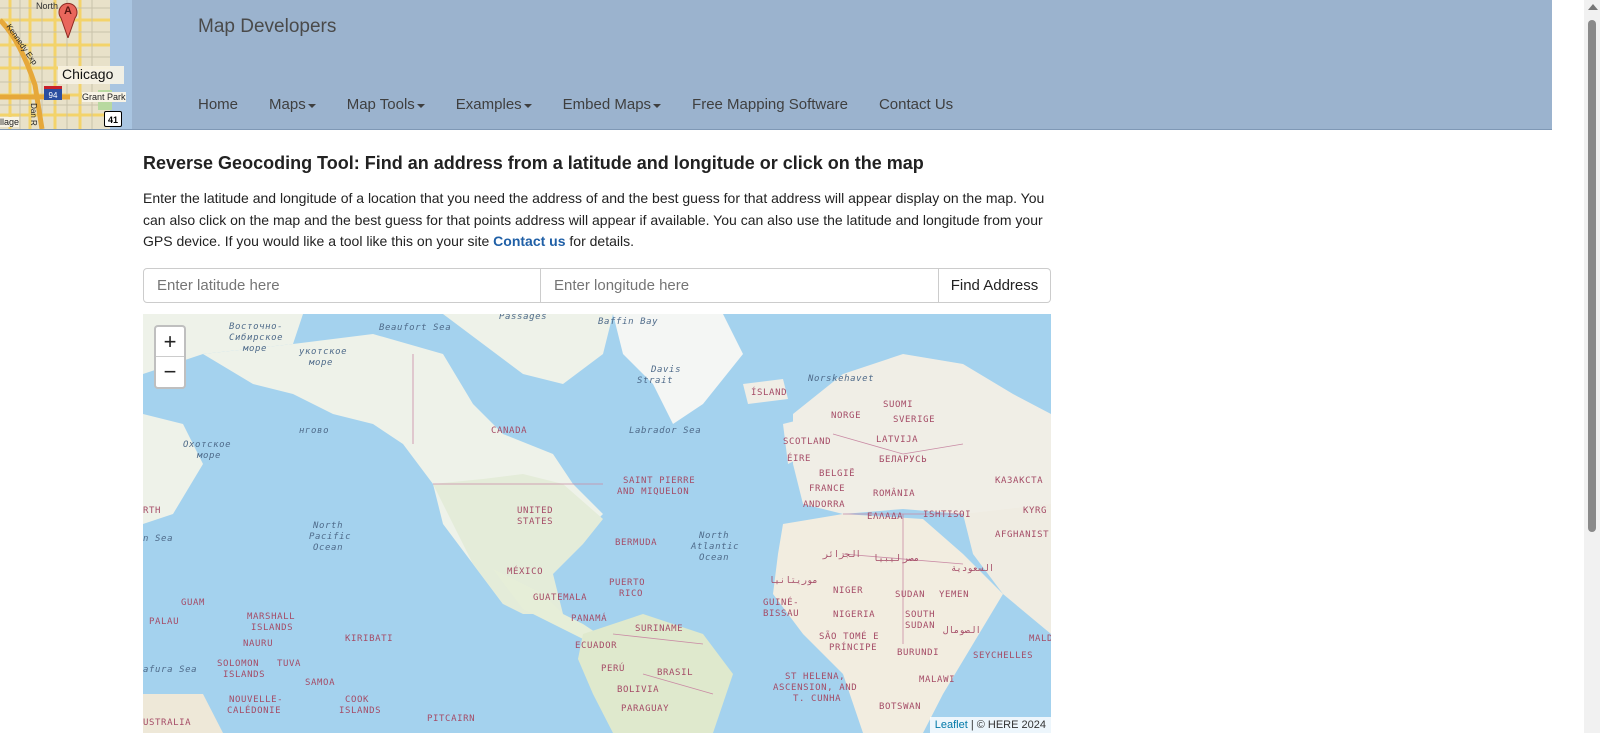  I want to click on map-label: SURINAME, so click(659, 629).